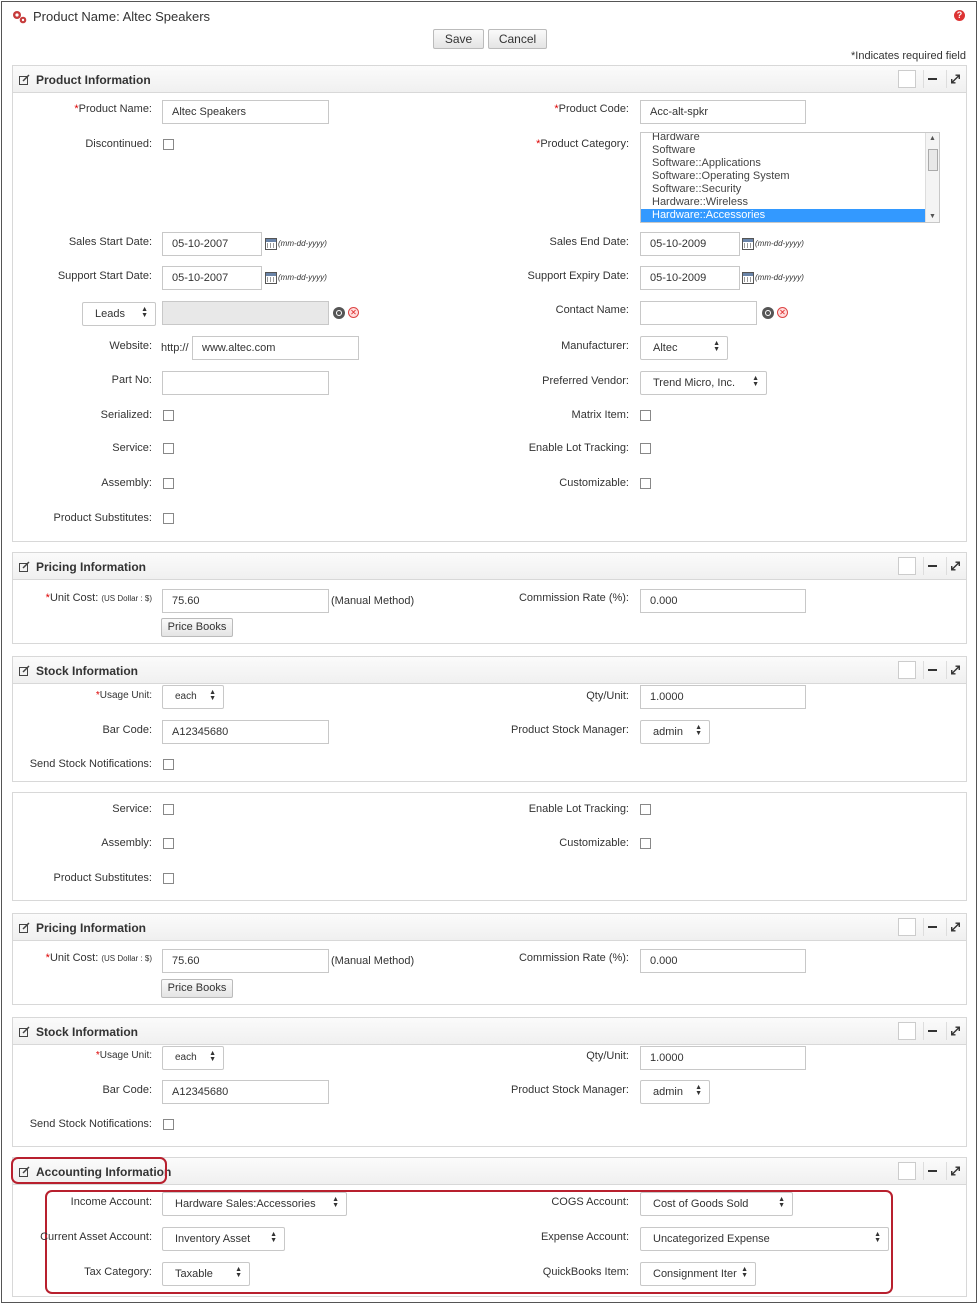  I want to click on save-button: Save, so click(458, 39).